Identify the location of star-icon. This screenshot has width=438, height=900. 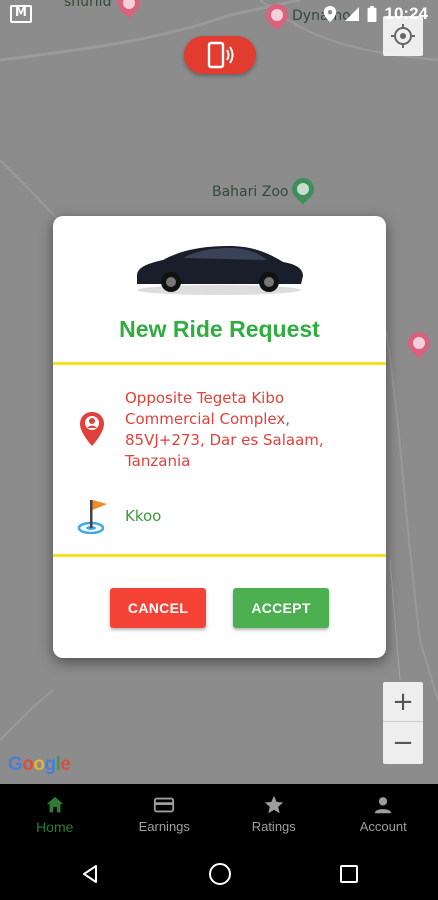
(273, 804).